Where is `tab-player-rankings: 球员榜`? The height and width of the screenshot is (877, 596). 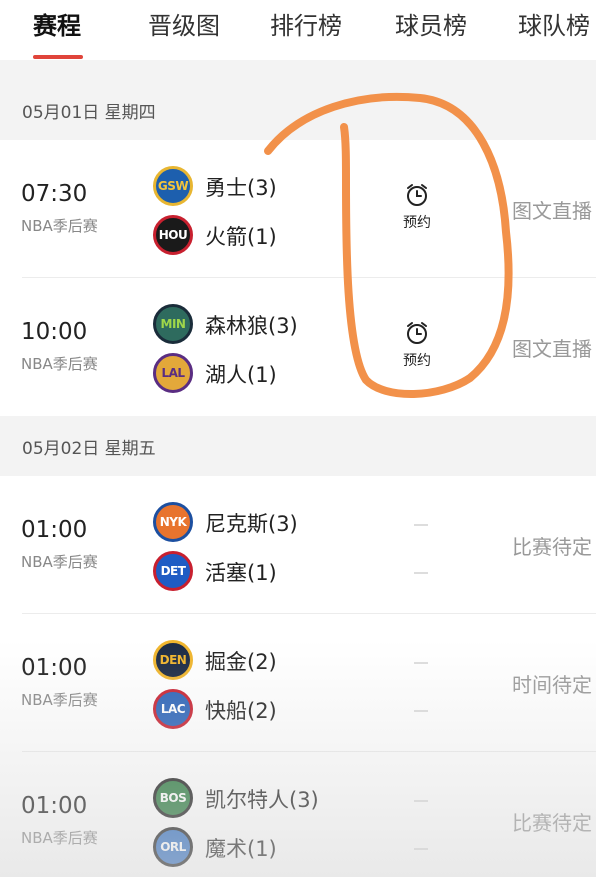
tab-player-rankings: 球员榜 is located at coordinates (431, 26).